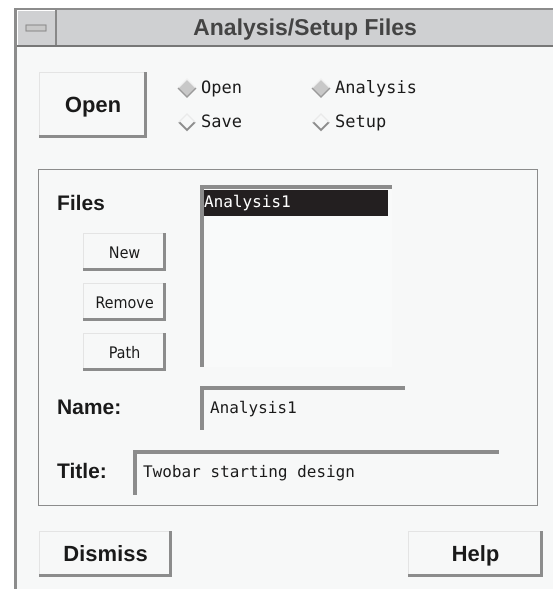  I want to click on new-button: New, so click(124, 252).